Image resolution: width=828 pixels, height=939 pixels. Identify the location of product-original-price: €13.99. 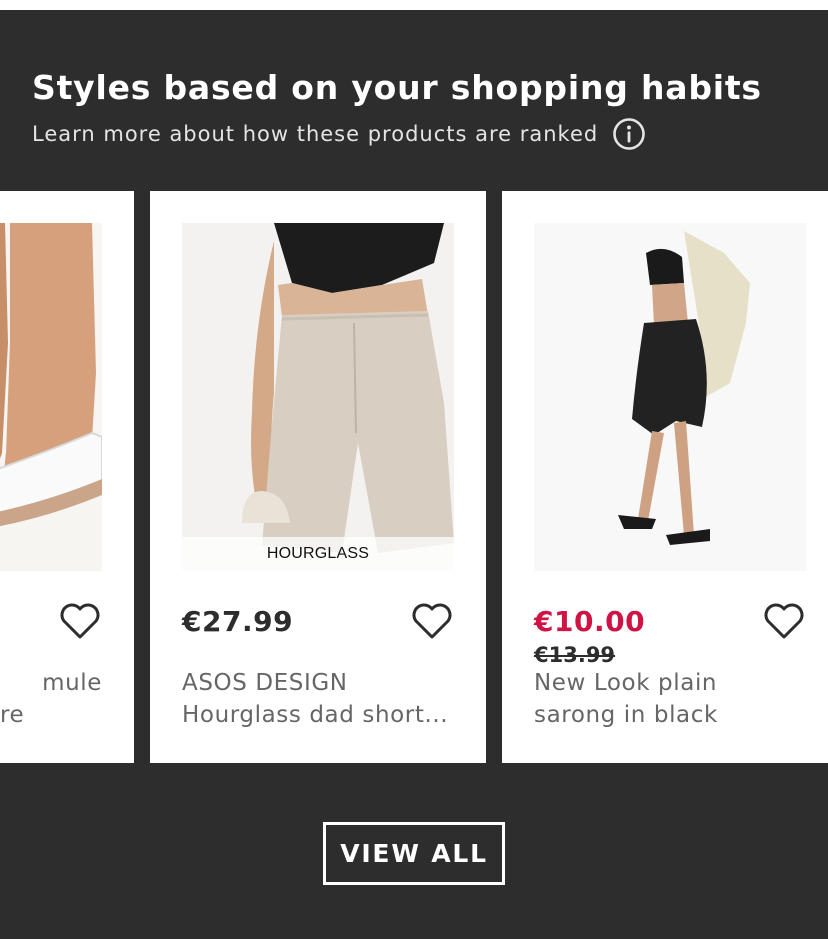
(575, 655).